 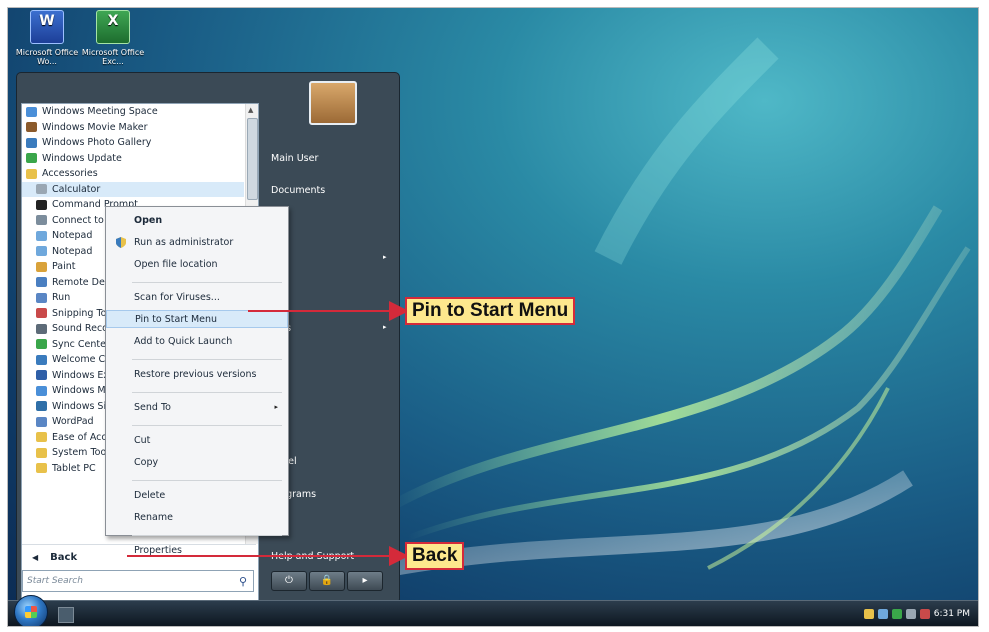 I want to click on context-menu-label: Open file location, so click(x=176, y=264).